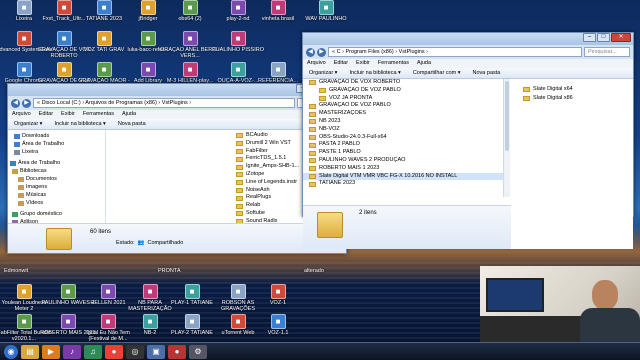 The height and width of the screenshot is (360, 640). Describe the element at coordinates (403, 83) in the screenshot. I see `folder-tree-item: GRAVAÇÃO DE VOX ROBERTO` at that location.